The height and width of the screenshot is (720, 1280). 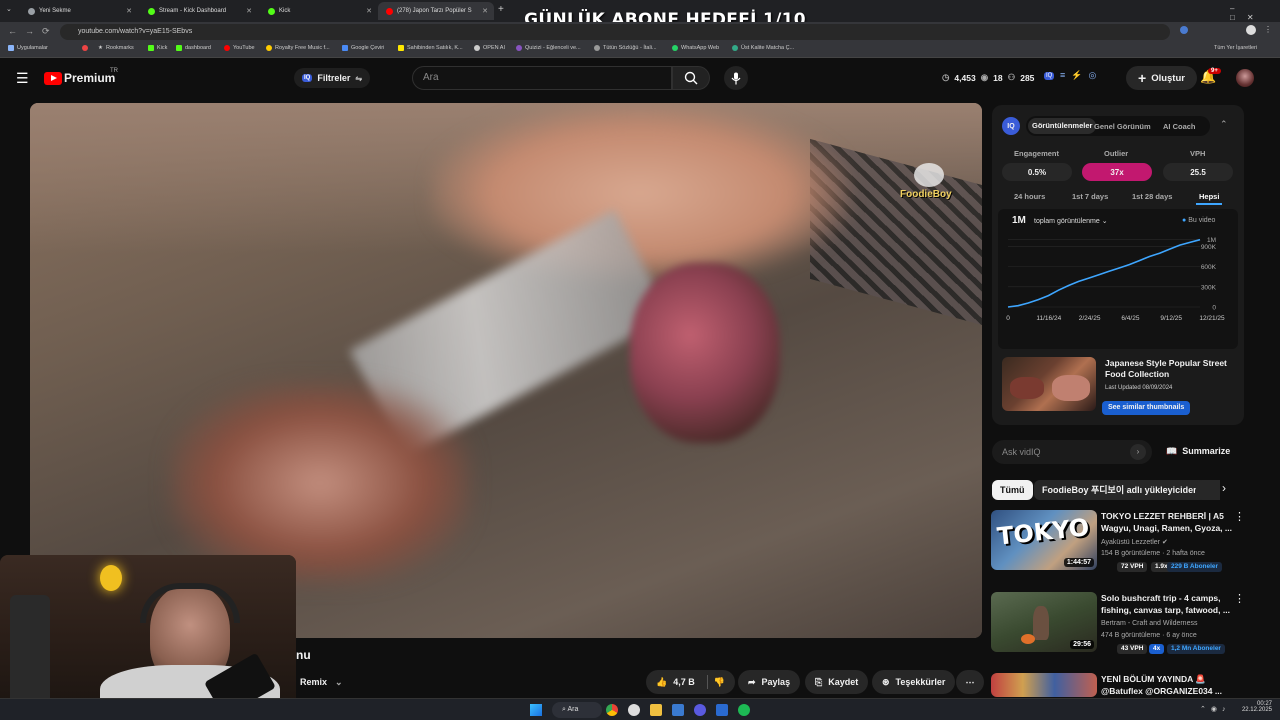 I want to click on video-thumbnail: TOKYO 1:44:57, so click(x=1044, y=540).